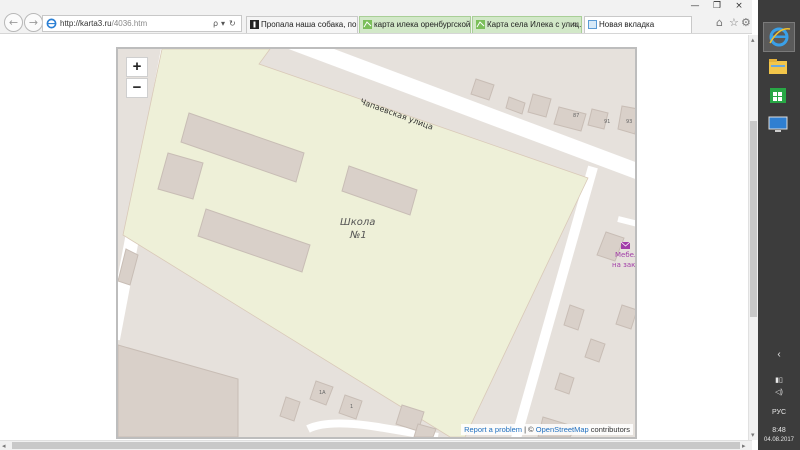 The width and height of the screenshot is (800, 450). I want to click on forward-button: →, so click(33, 22).